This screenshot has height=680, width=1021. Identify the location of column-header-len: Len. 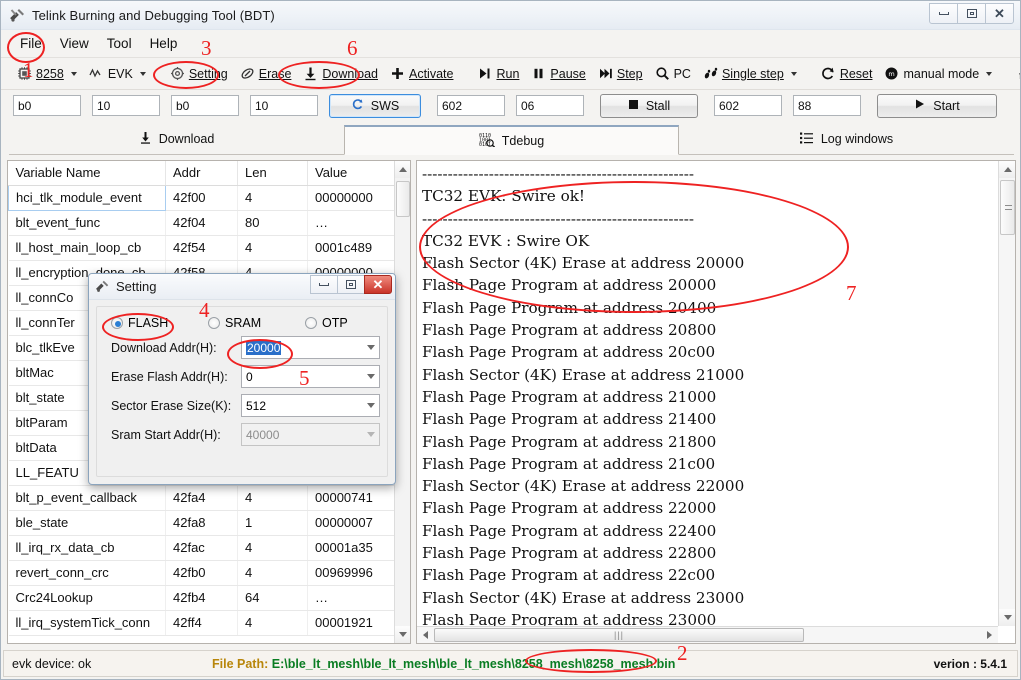
(272, 173).